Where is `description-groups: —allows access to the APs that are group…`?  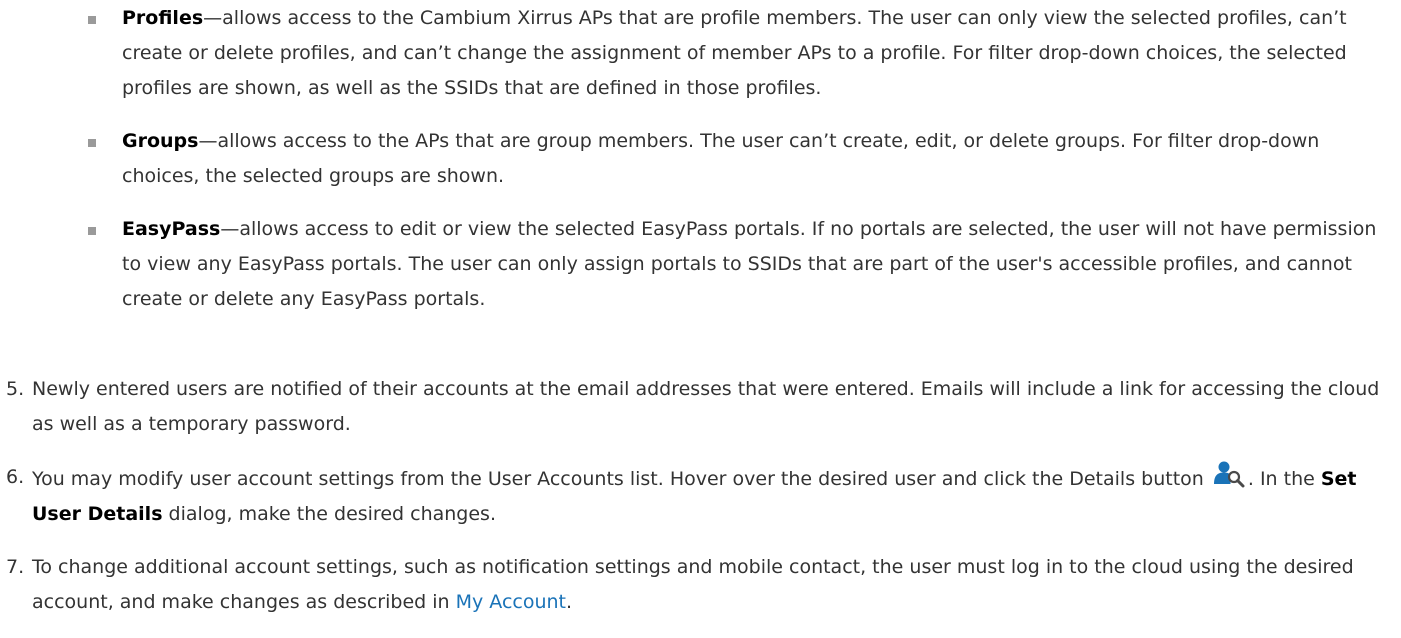 description-groups: —allows access to the APs that are group… is located at coordinates (721, 158).